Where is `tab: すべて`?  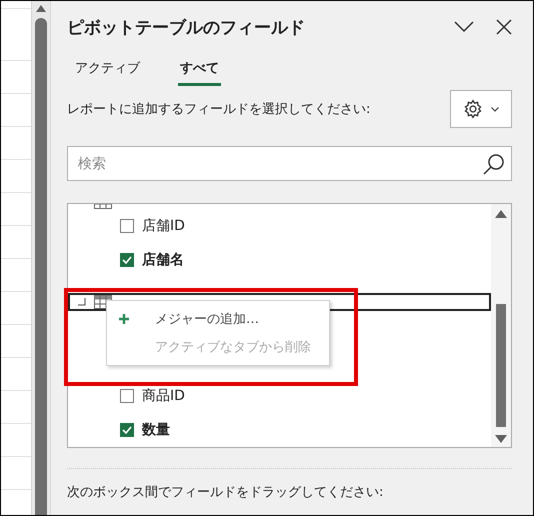
tab: すべて is located at coordinates (199, 69).